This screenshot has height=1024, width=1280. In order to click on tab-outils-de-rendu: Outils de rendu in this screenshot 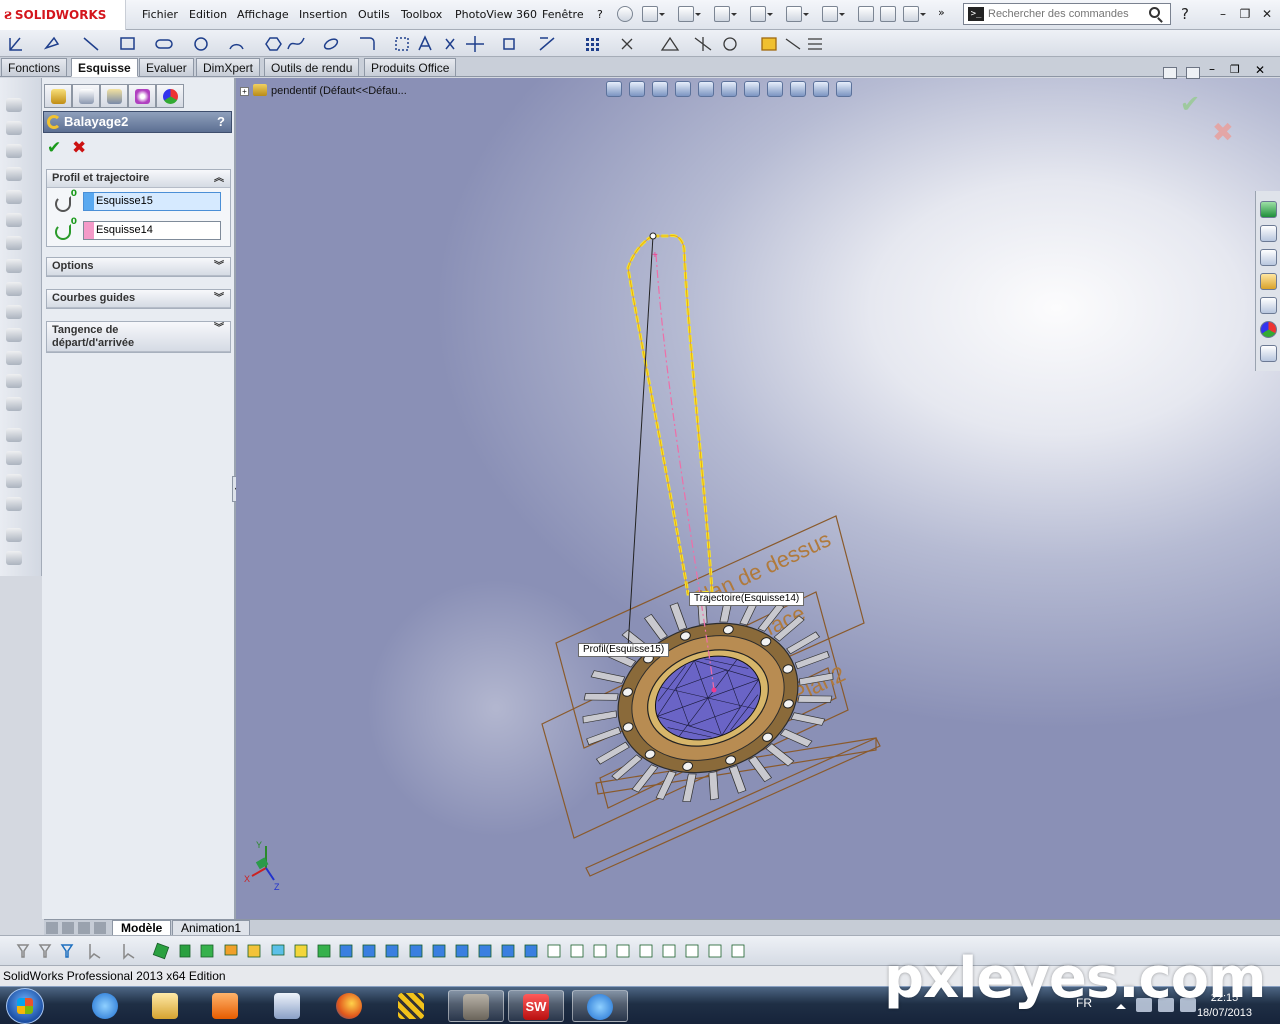, I will do `click(312, 67)`.